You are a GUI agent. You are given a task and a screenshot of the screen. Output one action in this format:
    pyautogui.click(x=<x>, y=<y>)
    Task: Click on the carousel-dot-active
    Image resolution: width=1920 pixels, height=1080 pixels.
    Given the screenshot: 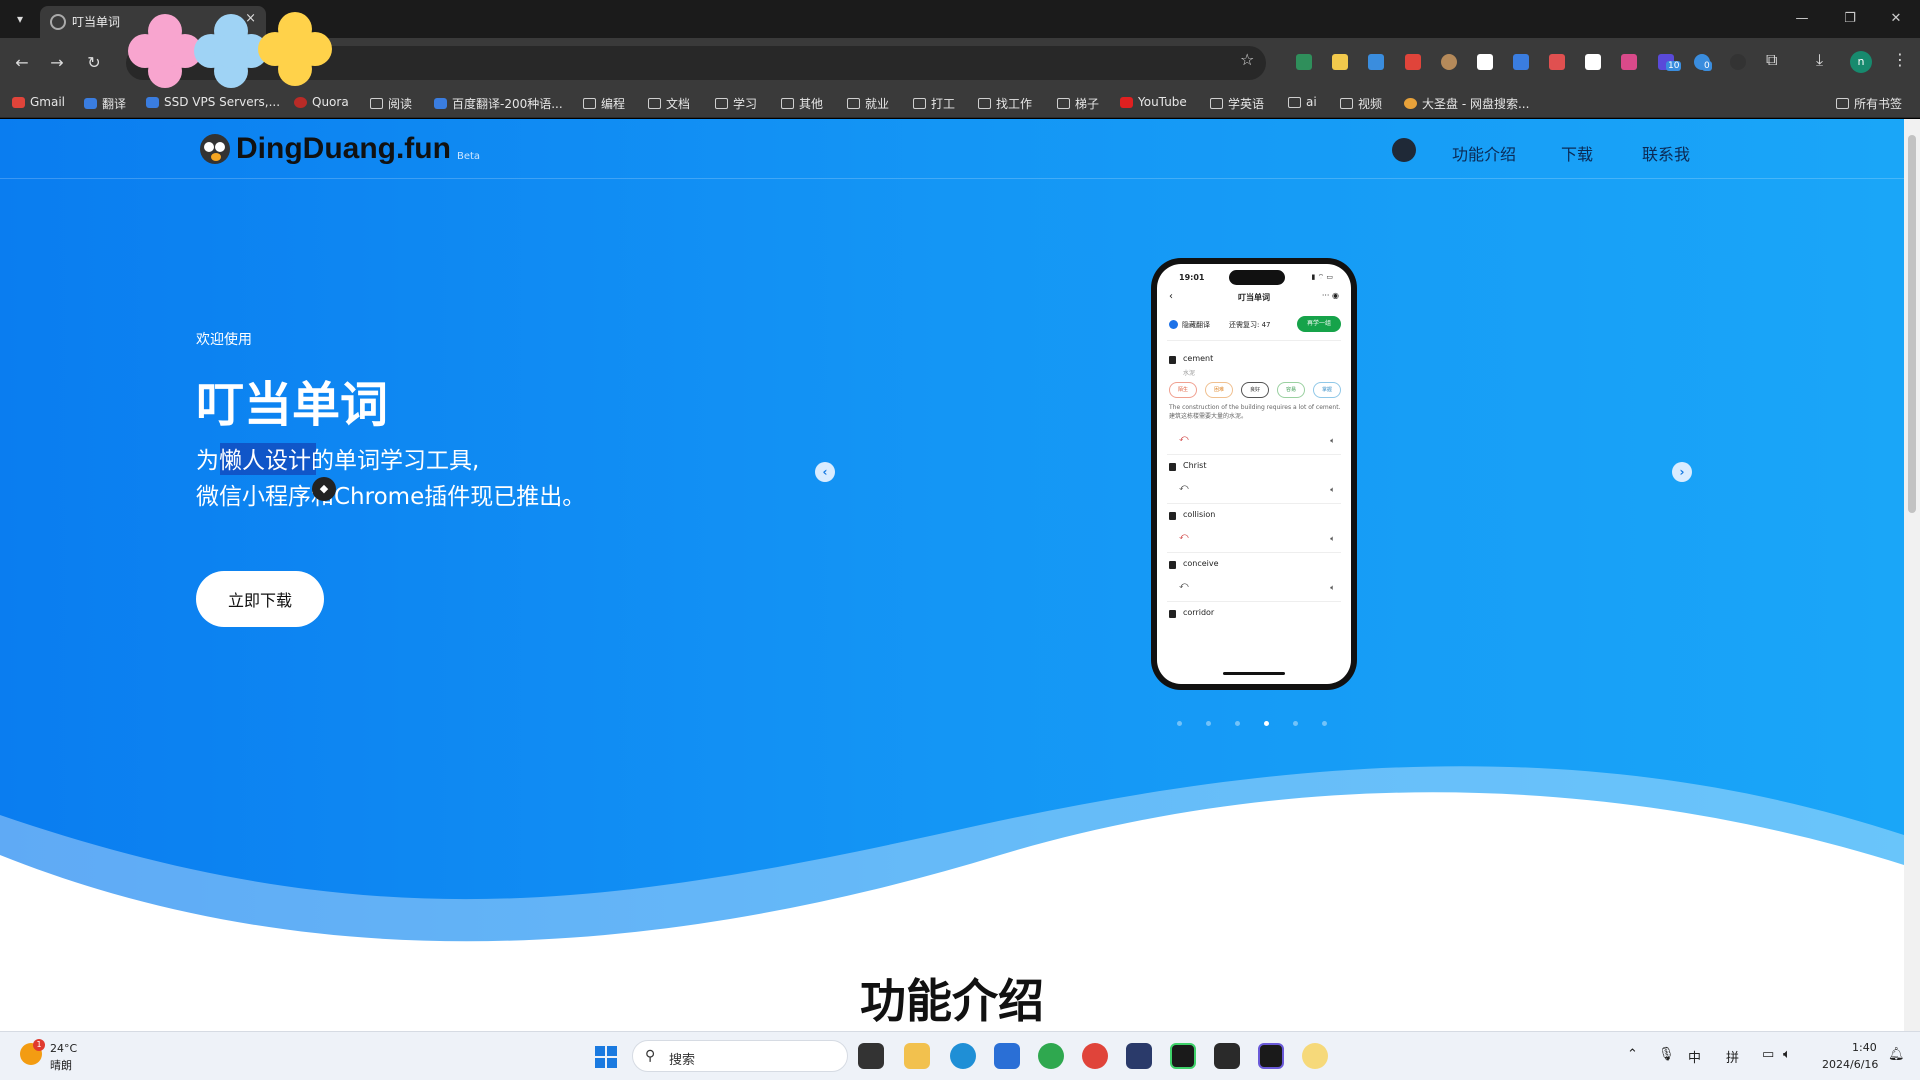 What is the action you would take?
    pyautogui.click(x=1266, y=723)
    